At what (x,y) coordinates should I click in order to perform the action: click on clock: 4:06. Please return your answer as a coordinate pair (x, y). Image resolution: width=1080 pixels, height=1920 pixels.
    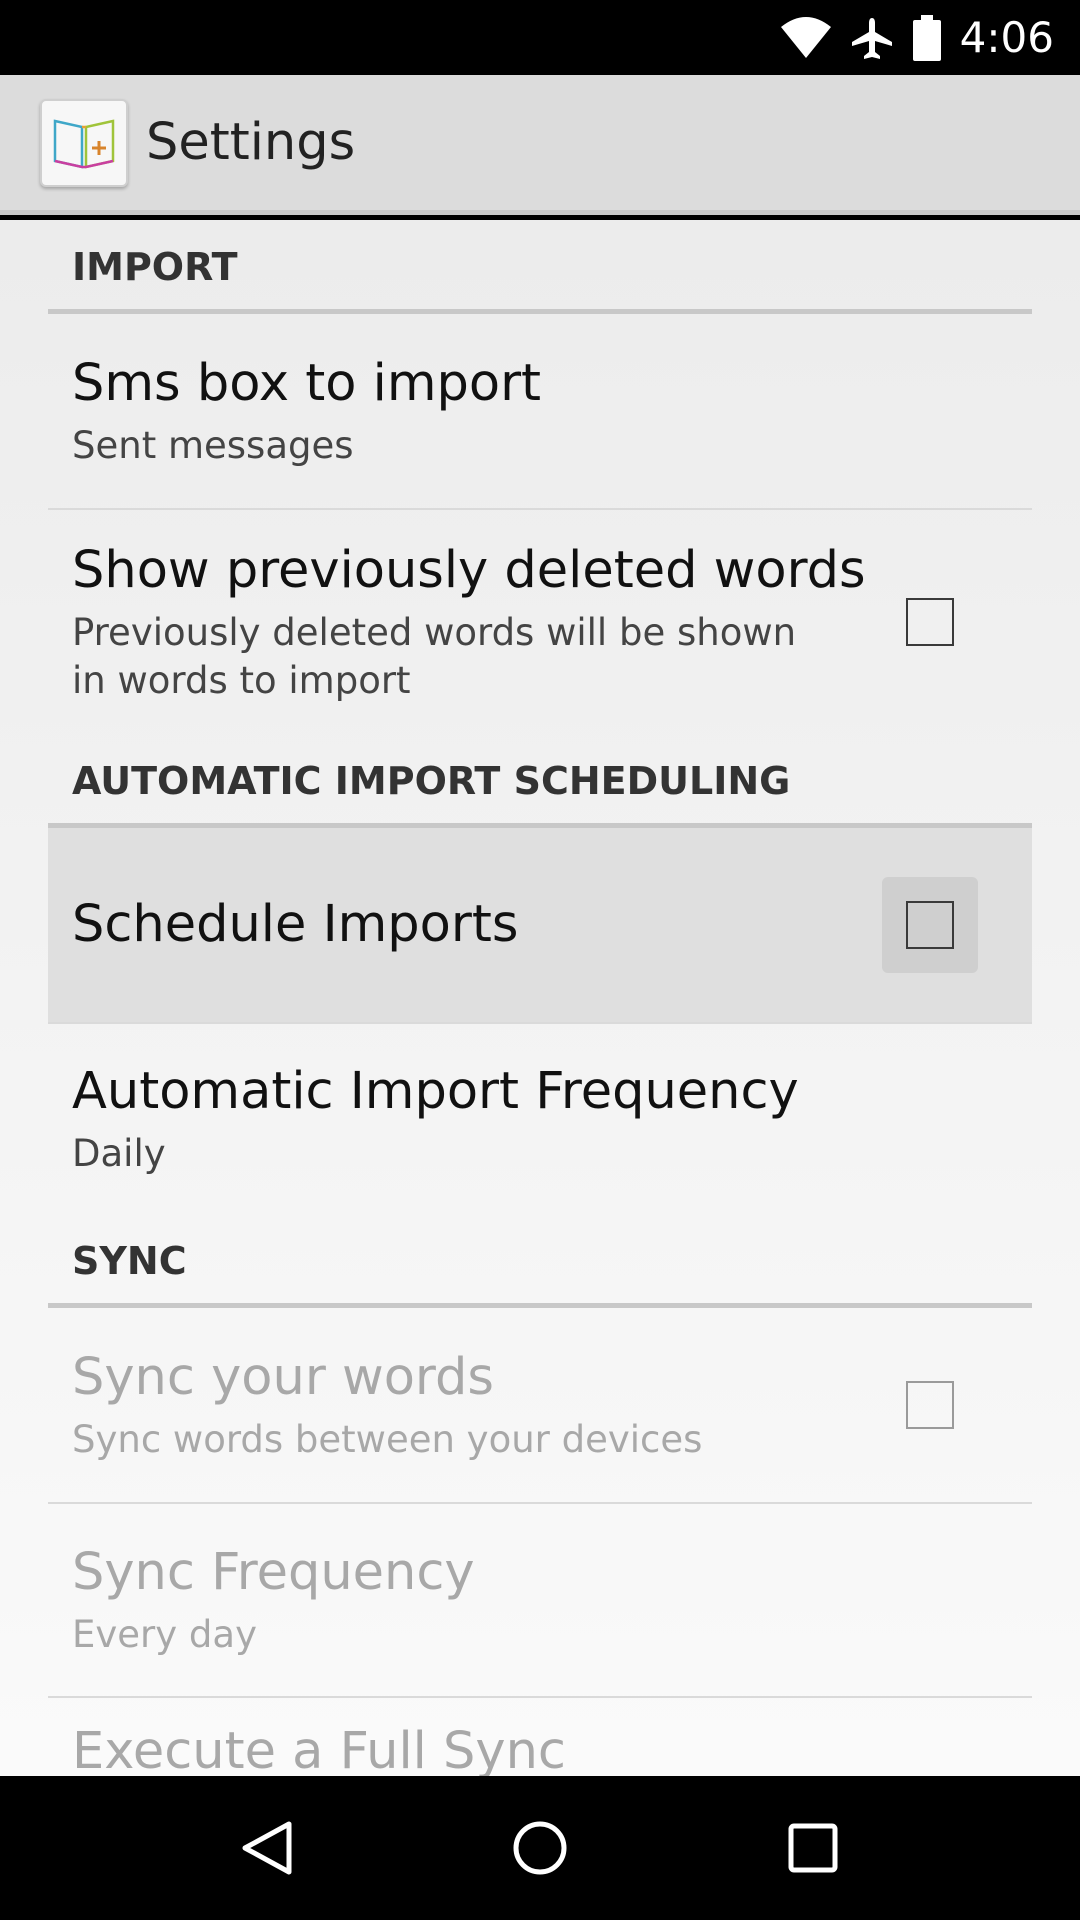
    Looking at the image, I should click on (1006, 37).